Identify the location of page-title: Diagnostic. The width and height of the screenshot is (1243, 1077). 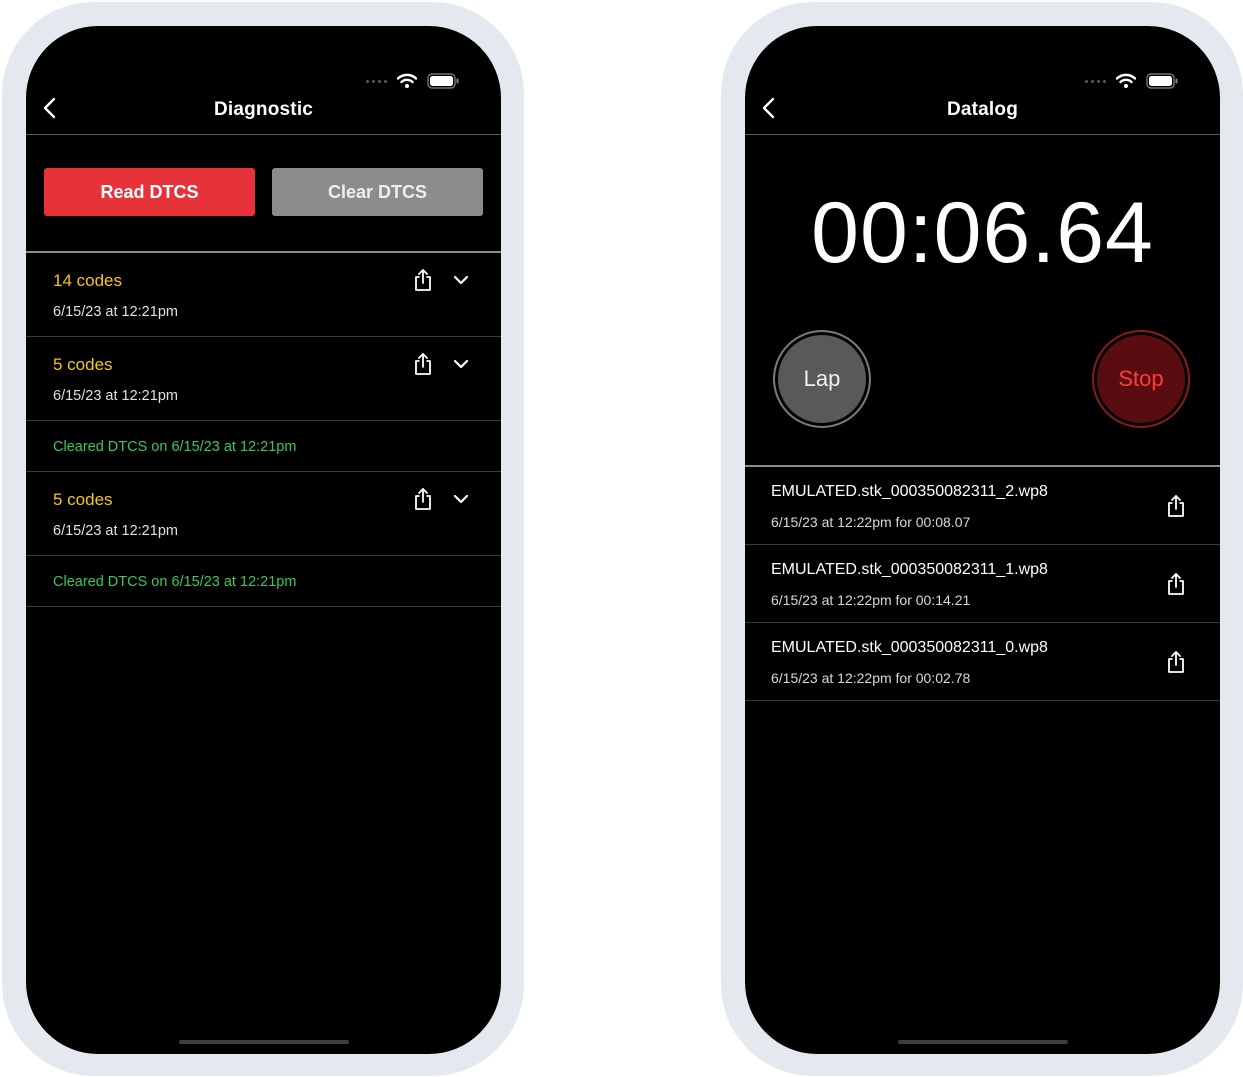
(263, 109).